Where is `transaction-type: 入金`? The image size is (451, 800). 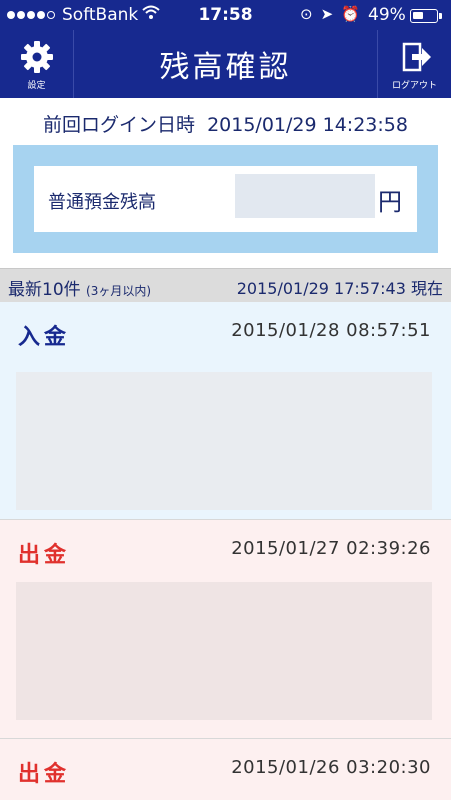
transaction-type: 入金 is located at coordinates (44, 337).